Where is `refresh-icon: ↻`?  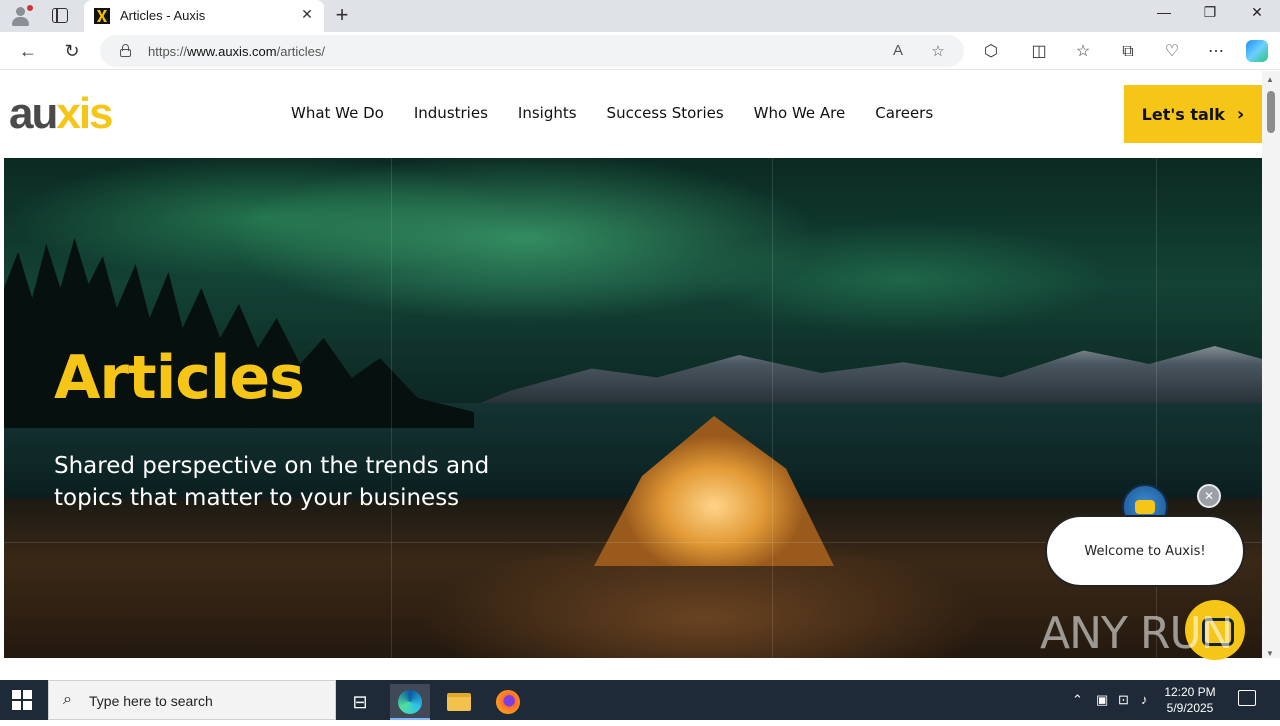 refresh-icon: ↻ is located at coordinates (72, 51).